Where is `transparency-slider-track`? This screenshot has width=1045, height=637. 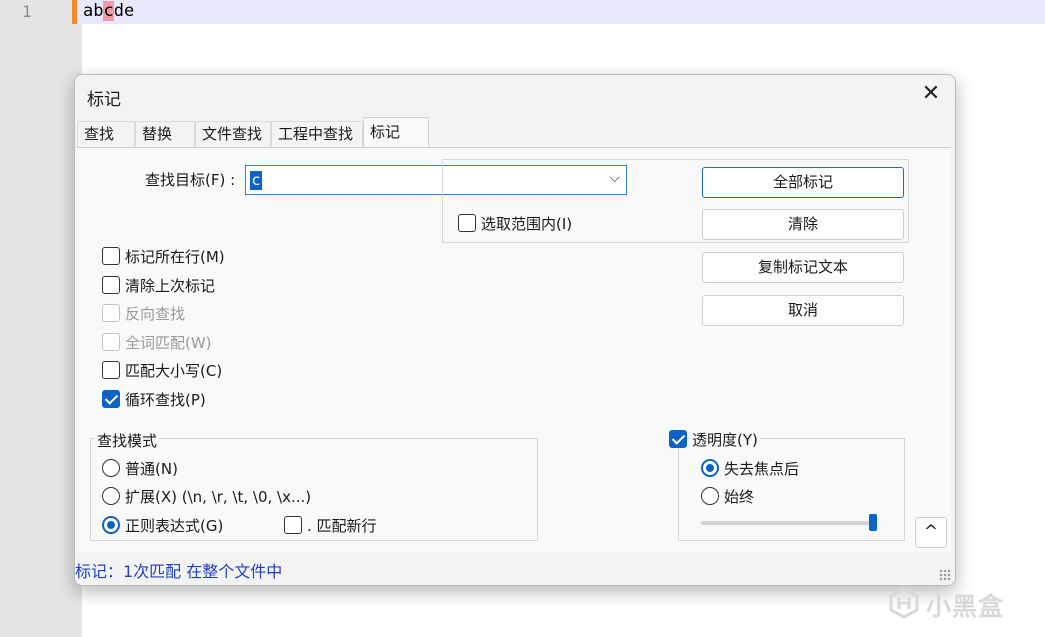
transparency-slider-track is located at coordinates (788, 523).